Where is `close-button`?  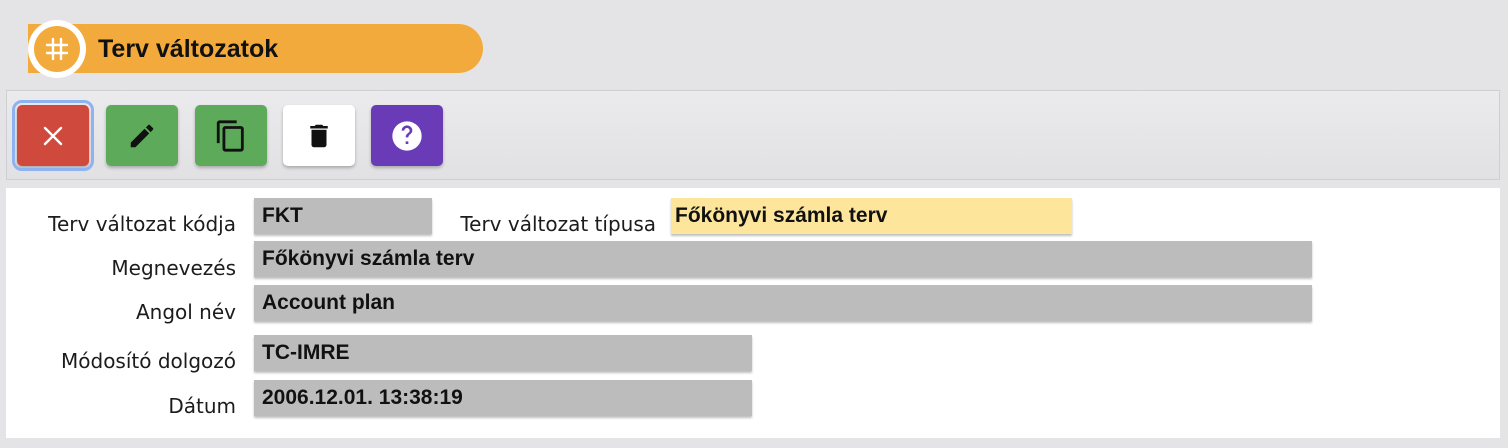
close-button is located at coordinates (53, 135).